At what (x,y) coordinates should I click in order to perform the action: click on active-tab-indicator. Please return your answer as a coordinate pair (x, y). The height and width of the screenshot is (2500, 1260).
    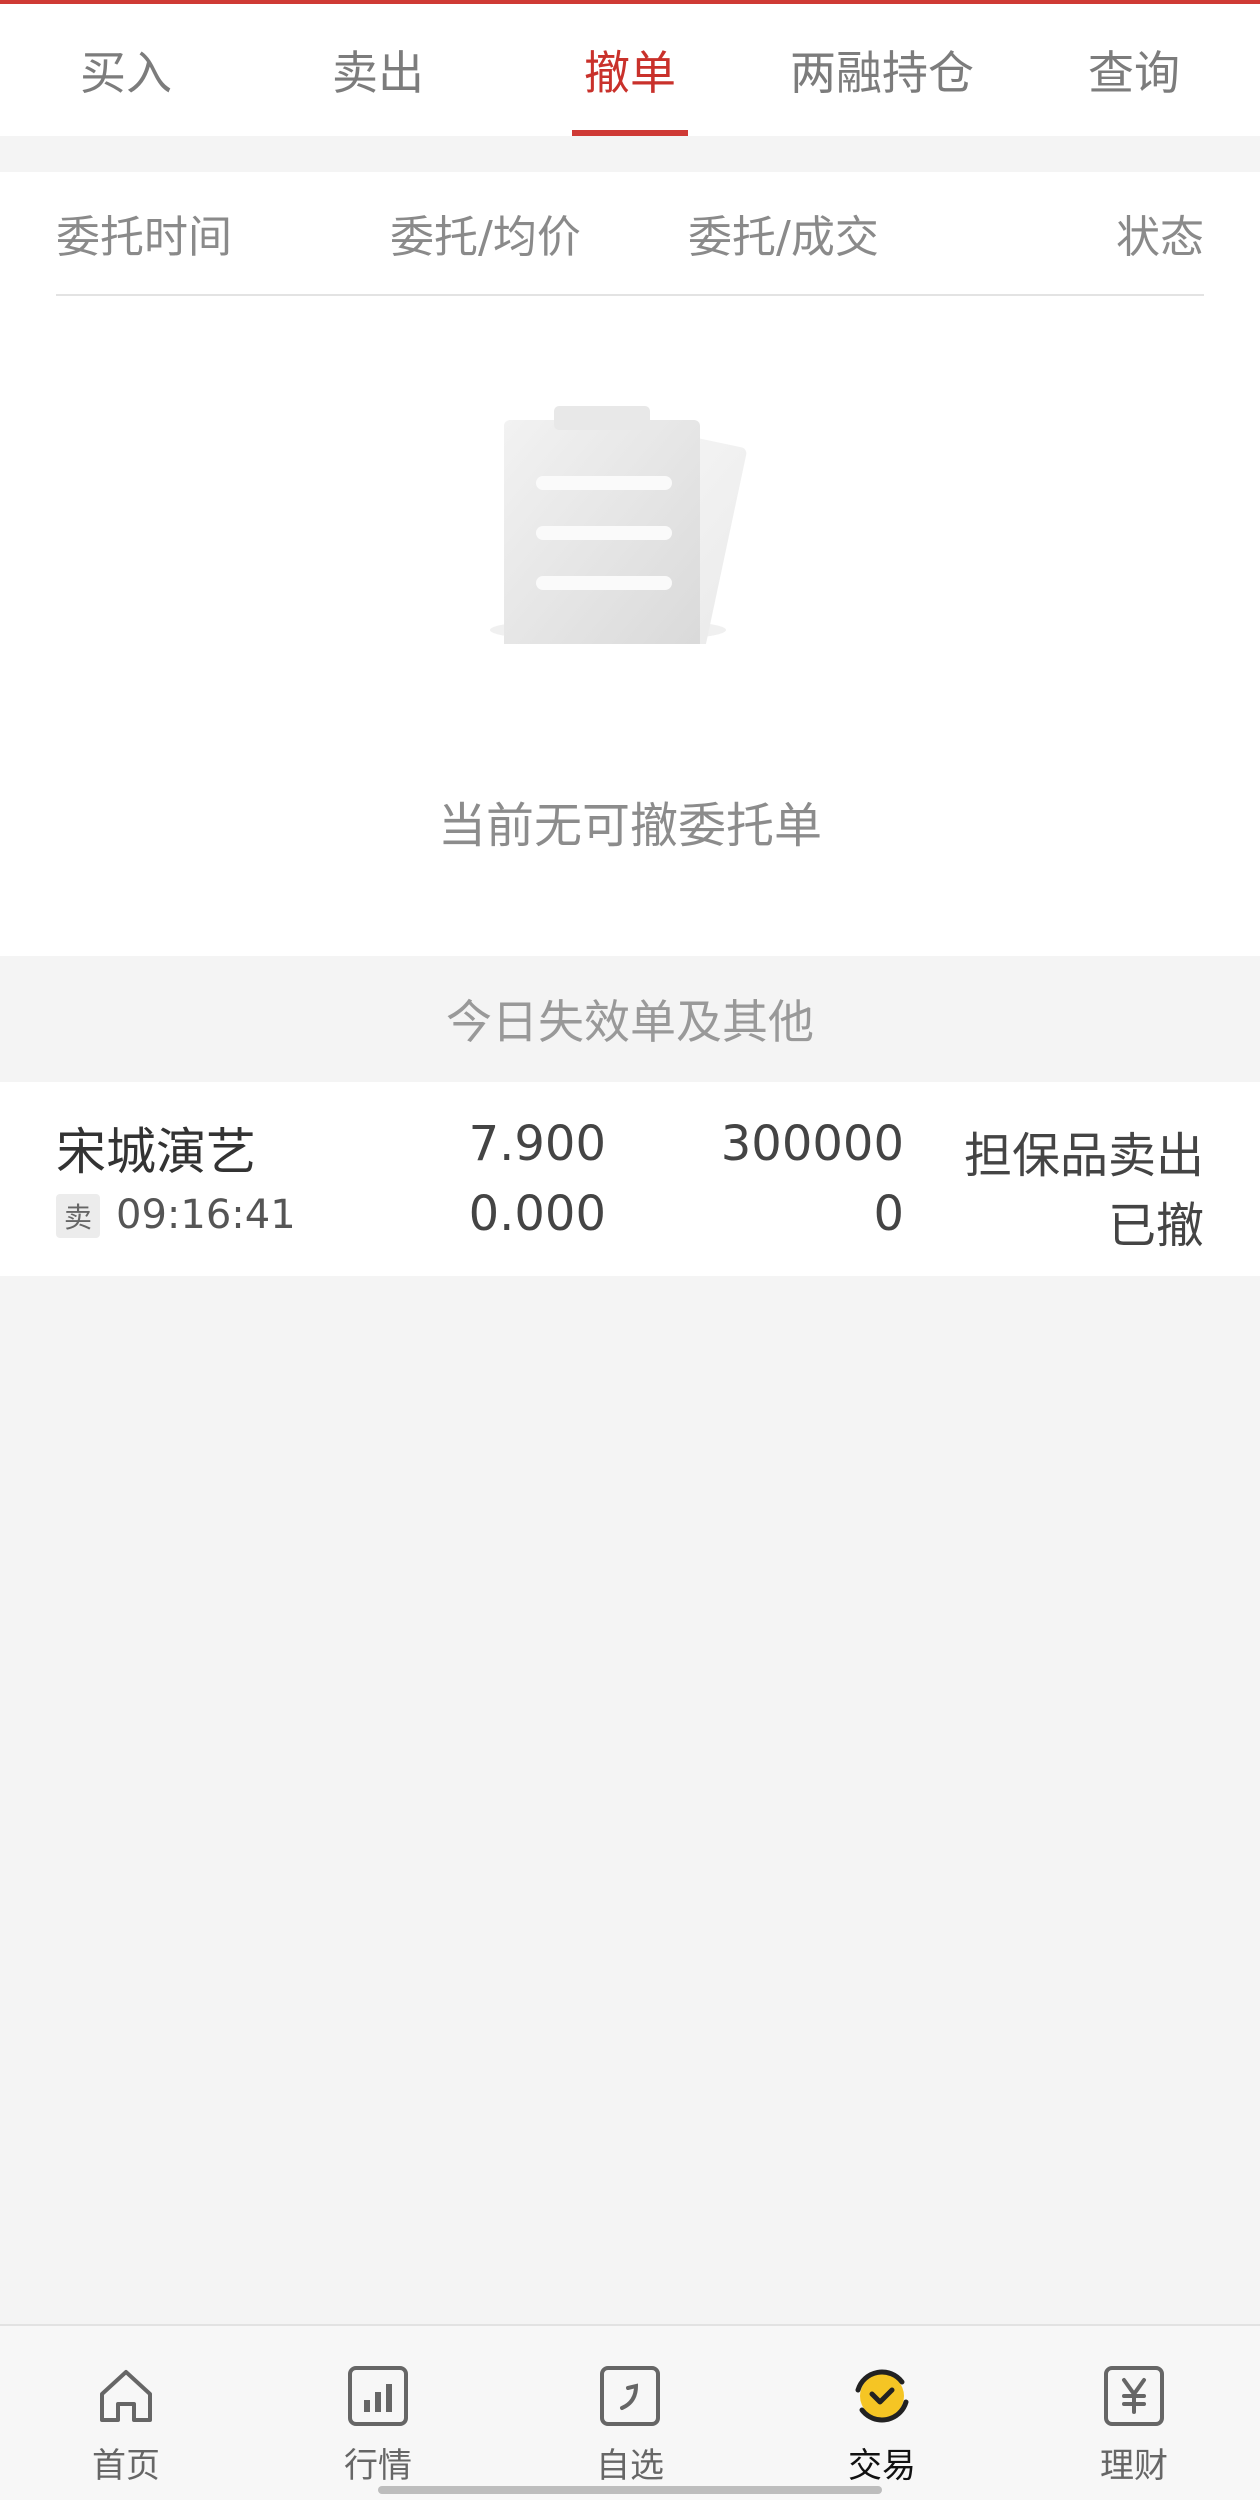
    Looking at the image, I should click on (630, 133).